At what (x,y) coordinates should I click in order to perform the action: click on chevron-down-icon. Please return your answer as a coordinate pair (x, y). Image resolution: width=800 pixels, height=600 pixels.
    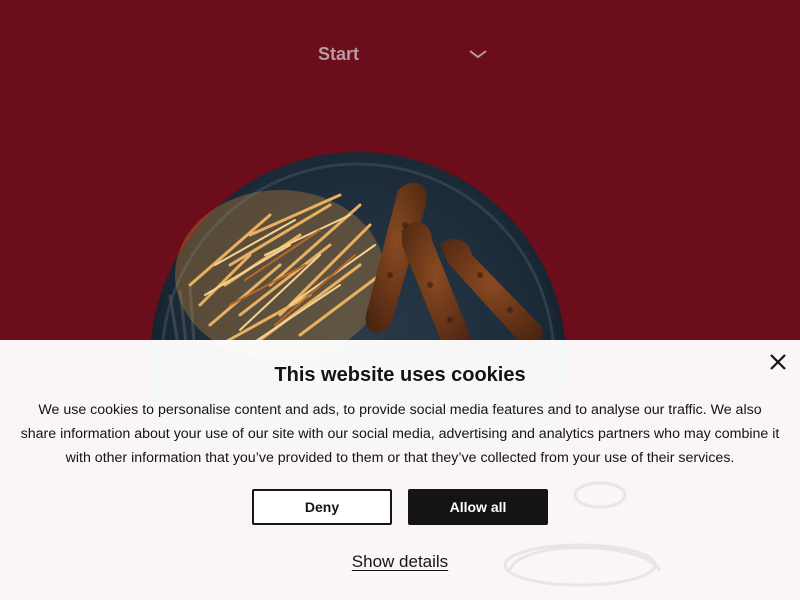
    Looking at the image, I should click on (478, 54).